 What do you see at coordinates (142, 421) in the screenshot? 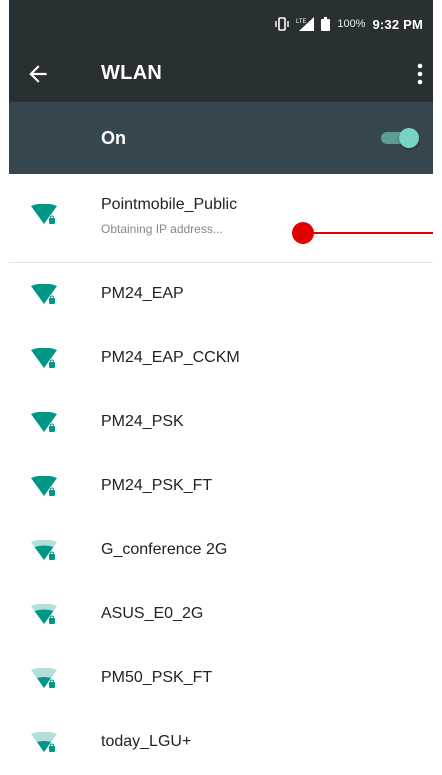
I see `wifi-network-name: PM24_PSK` at bounding box center [142, 421].